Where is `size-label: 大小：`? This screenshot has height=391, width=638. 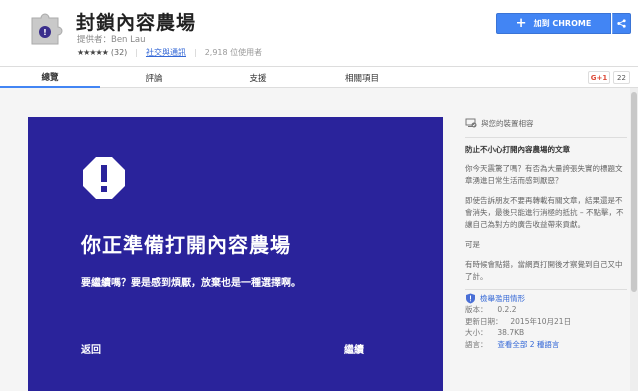 size-label: 大小： is located at coordinates (476, 332).